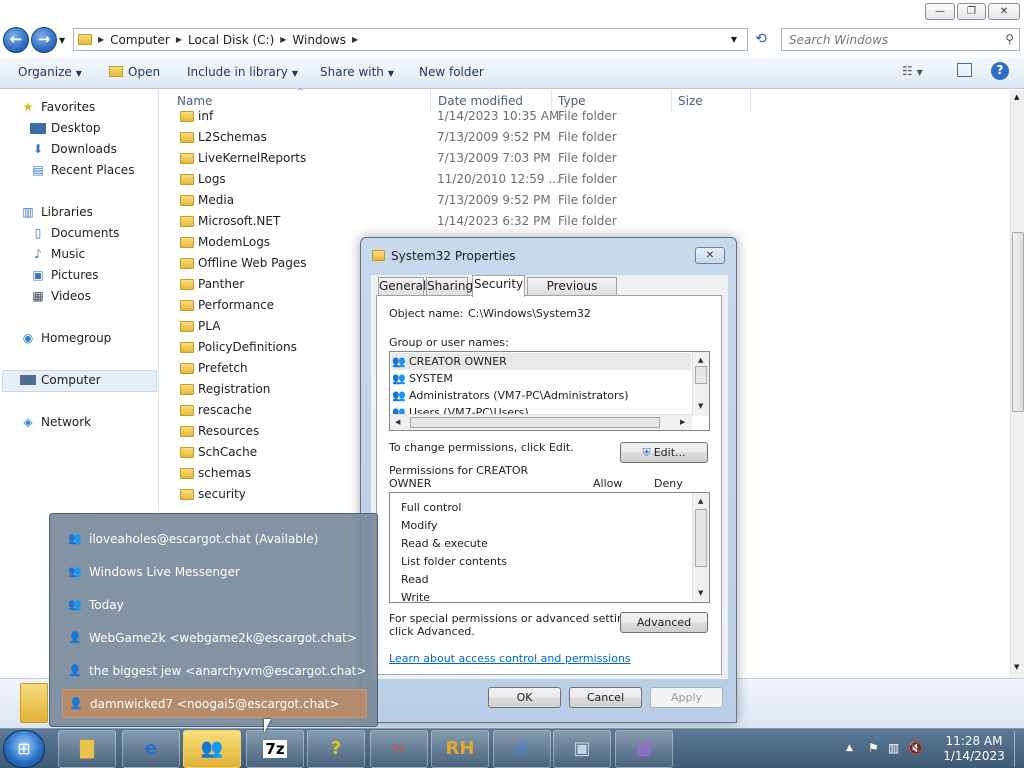 This screenshot has width=1024, height=768. I want to click on start-button: ⊞, so click(24, 749).